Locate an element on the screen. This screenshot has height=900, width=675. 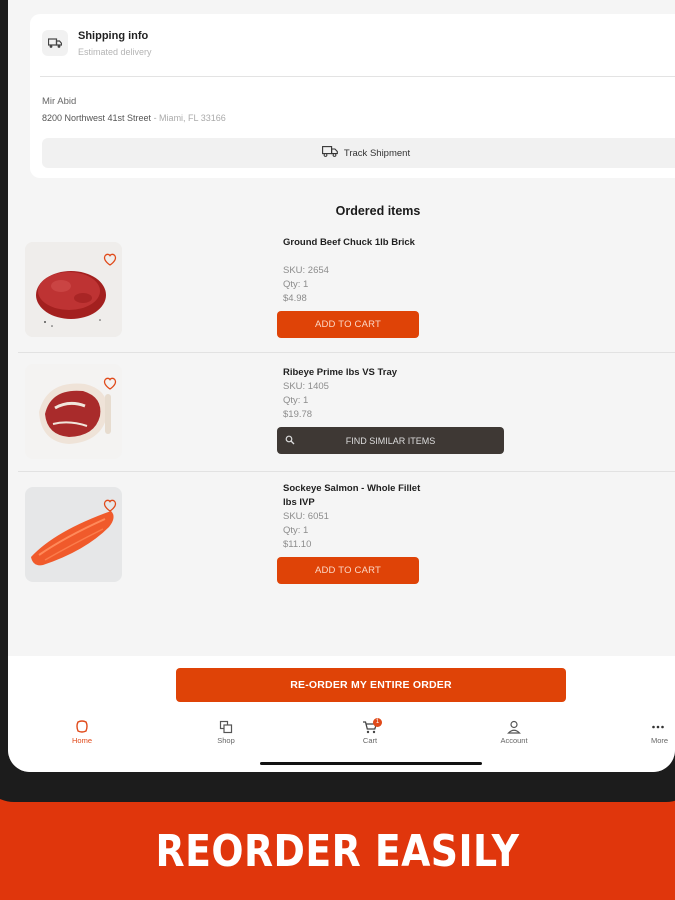
cart-badge: 1 is located at coordinates (377, 722).